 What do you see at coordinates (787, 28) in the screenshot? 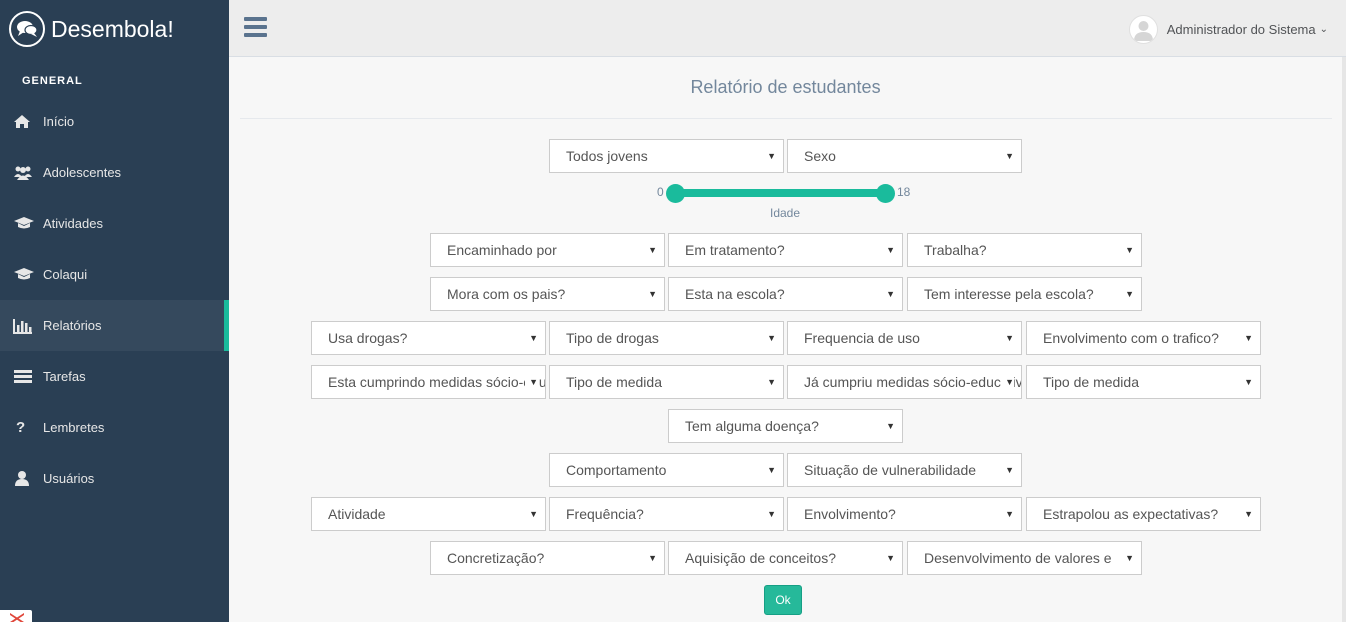
I see `top-navbar: Administrador do Sistema ⌄` at bounding box center [787, 28].